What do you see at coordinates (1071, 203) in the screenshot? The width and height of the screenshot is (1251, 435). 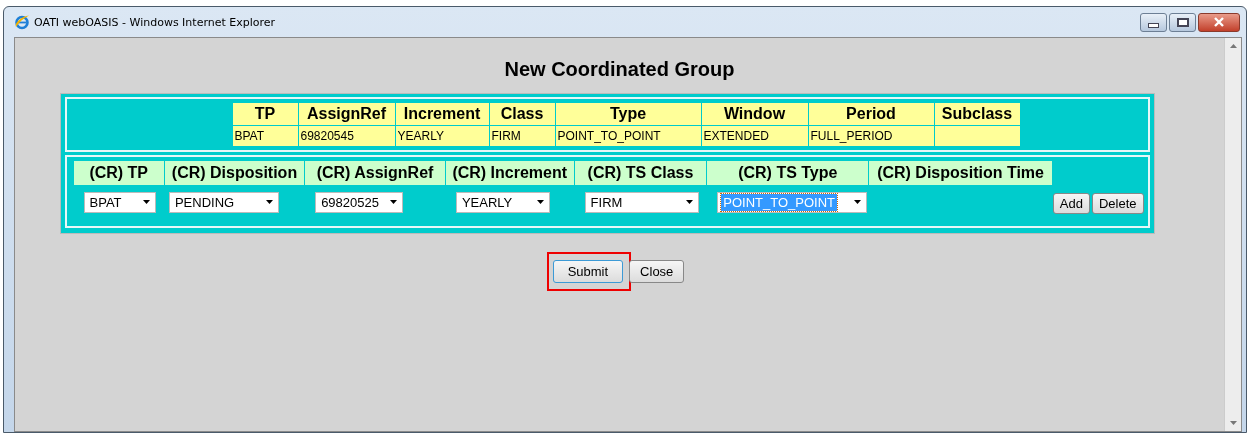 I see `add-button: Add` at bounding box center [1071, 203].